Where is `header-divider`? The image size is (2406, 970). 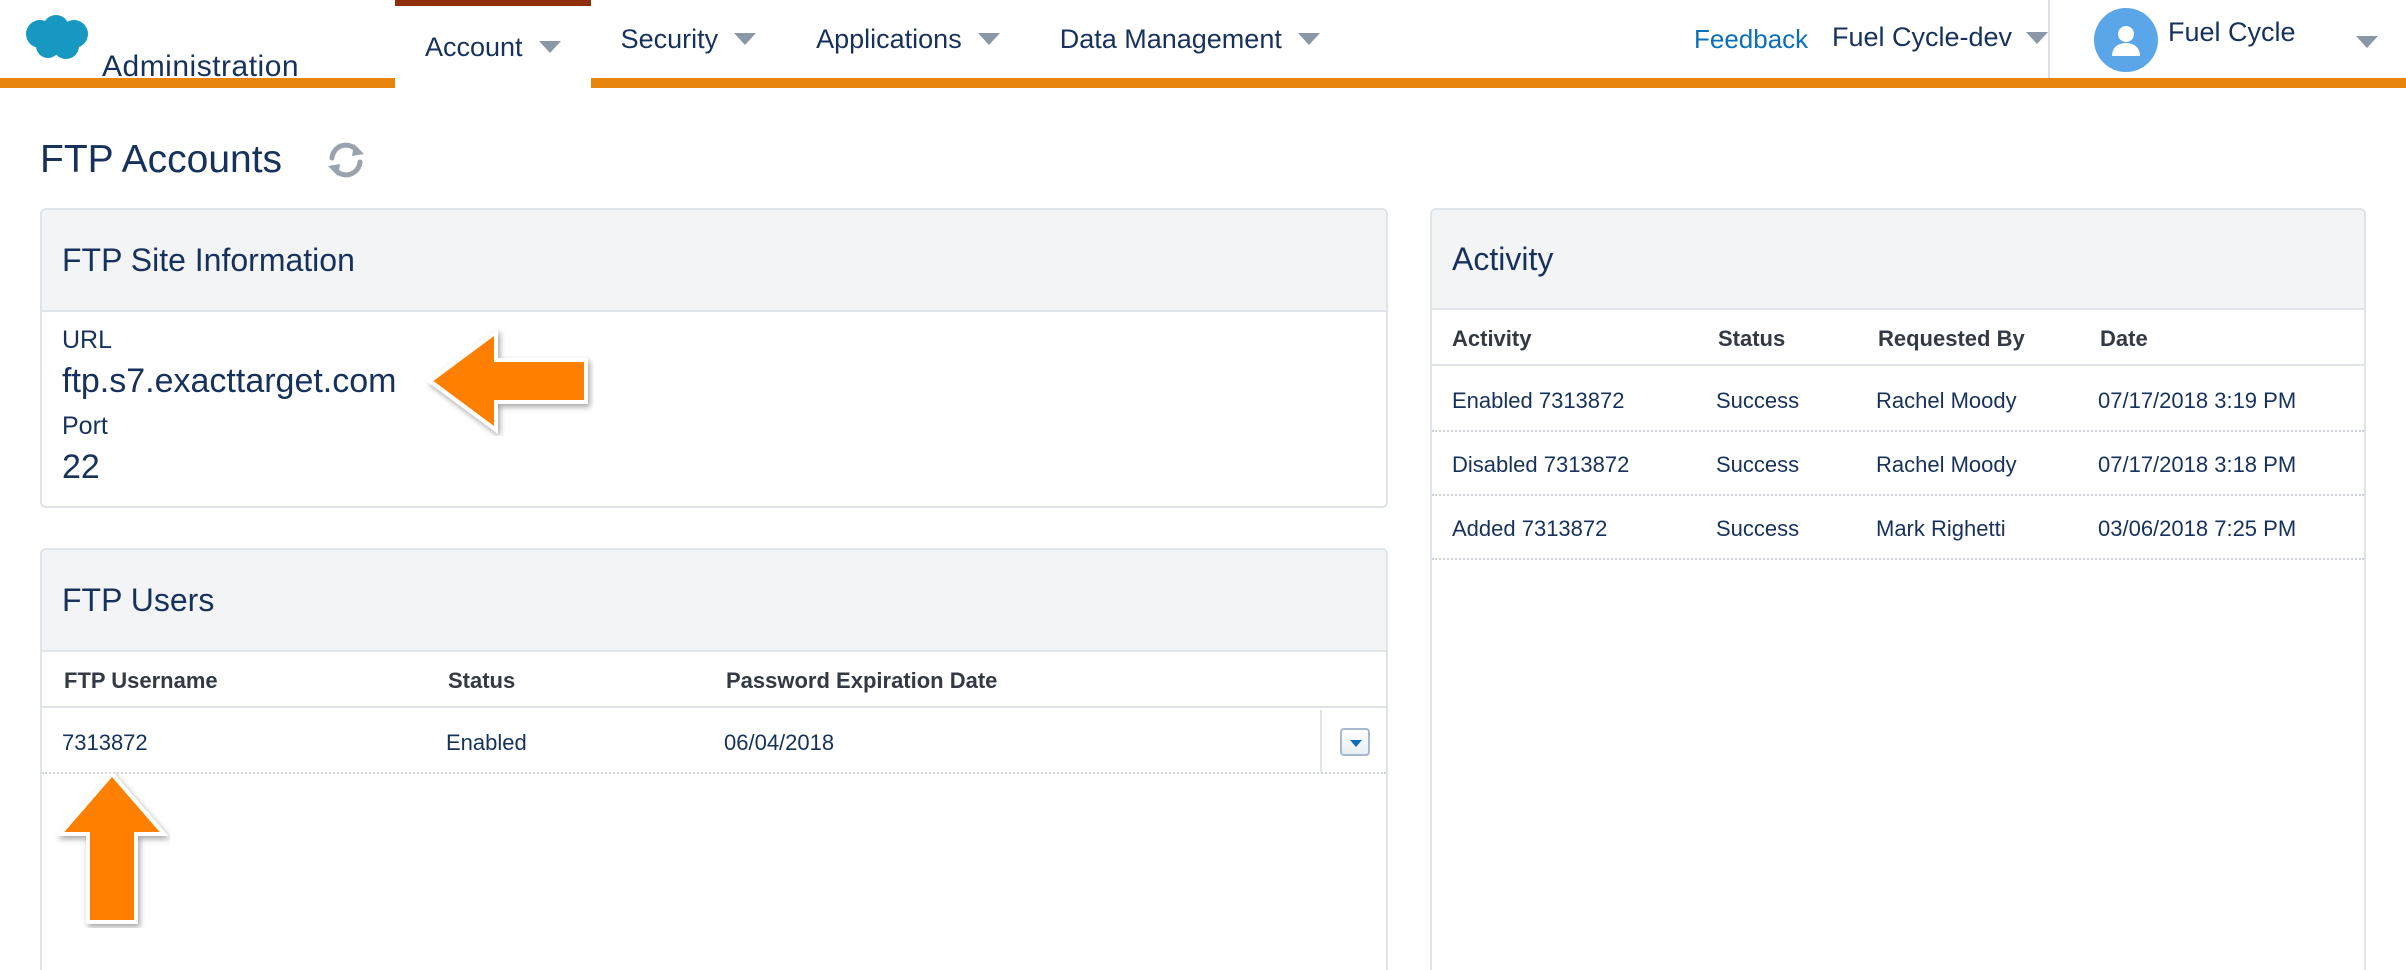 header-divider is located at coordinates (2049, 39).